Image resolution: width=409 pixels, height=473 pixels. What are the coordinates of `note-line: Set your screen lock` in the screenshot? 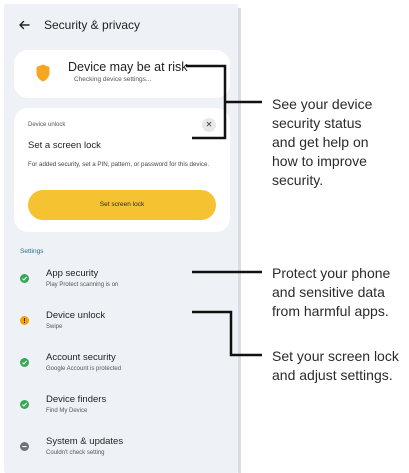 It's located at (335, 356).